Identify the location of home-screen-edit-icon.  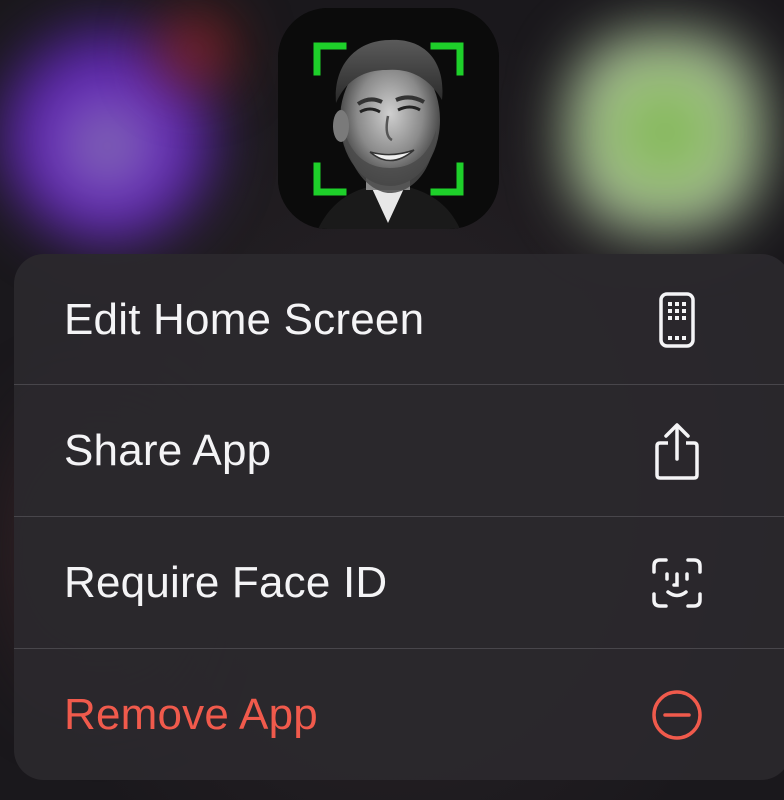
(677, 320).